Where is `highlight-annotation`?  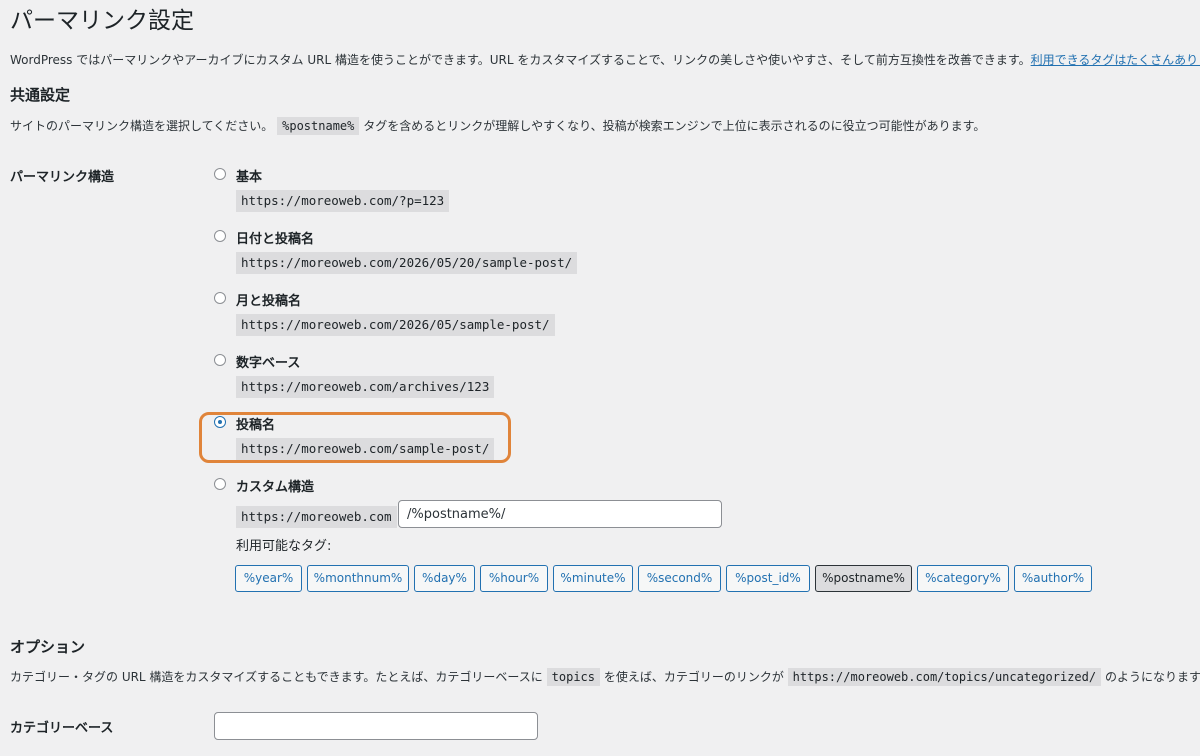 highlight-annotation is located at coordinates (355, 437).